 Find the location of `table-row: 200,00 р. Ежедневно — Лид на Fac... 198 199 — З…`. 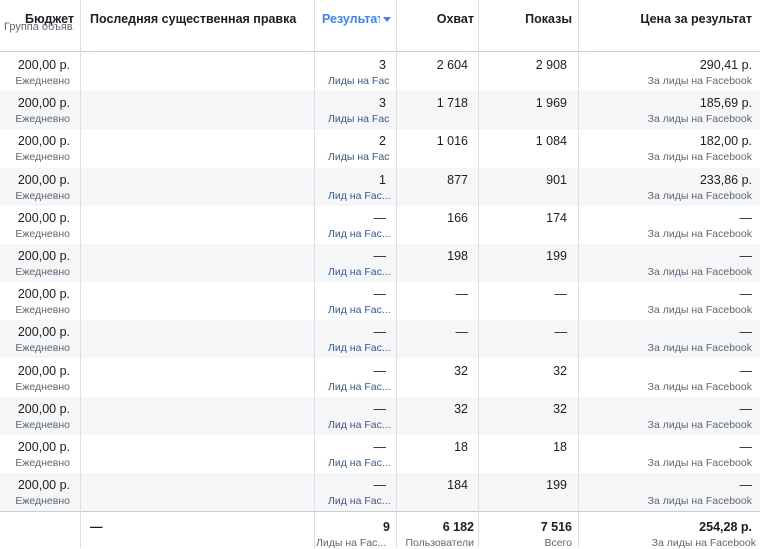

table-row: 200,00 р. Ежедневно — Лид на Fac... 198 199 — З… is located at coordinates (380, 263).